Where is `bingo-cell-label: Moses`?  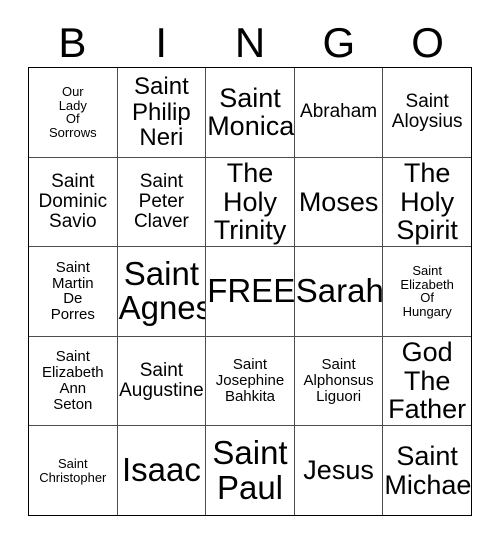 bingo-cell-label: Moses is located at coordinates (338, 201).